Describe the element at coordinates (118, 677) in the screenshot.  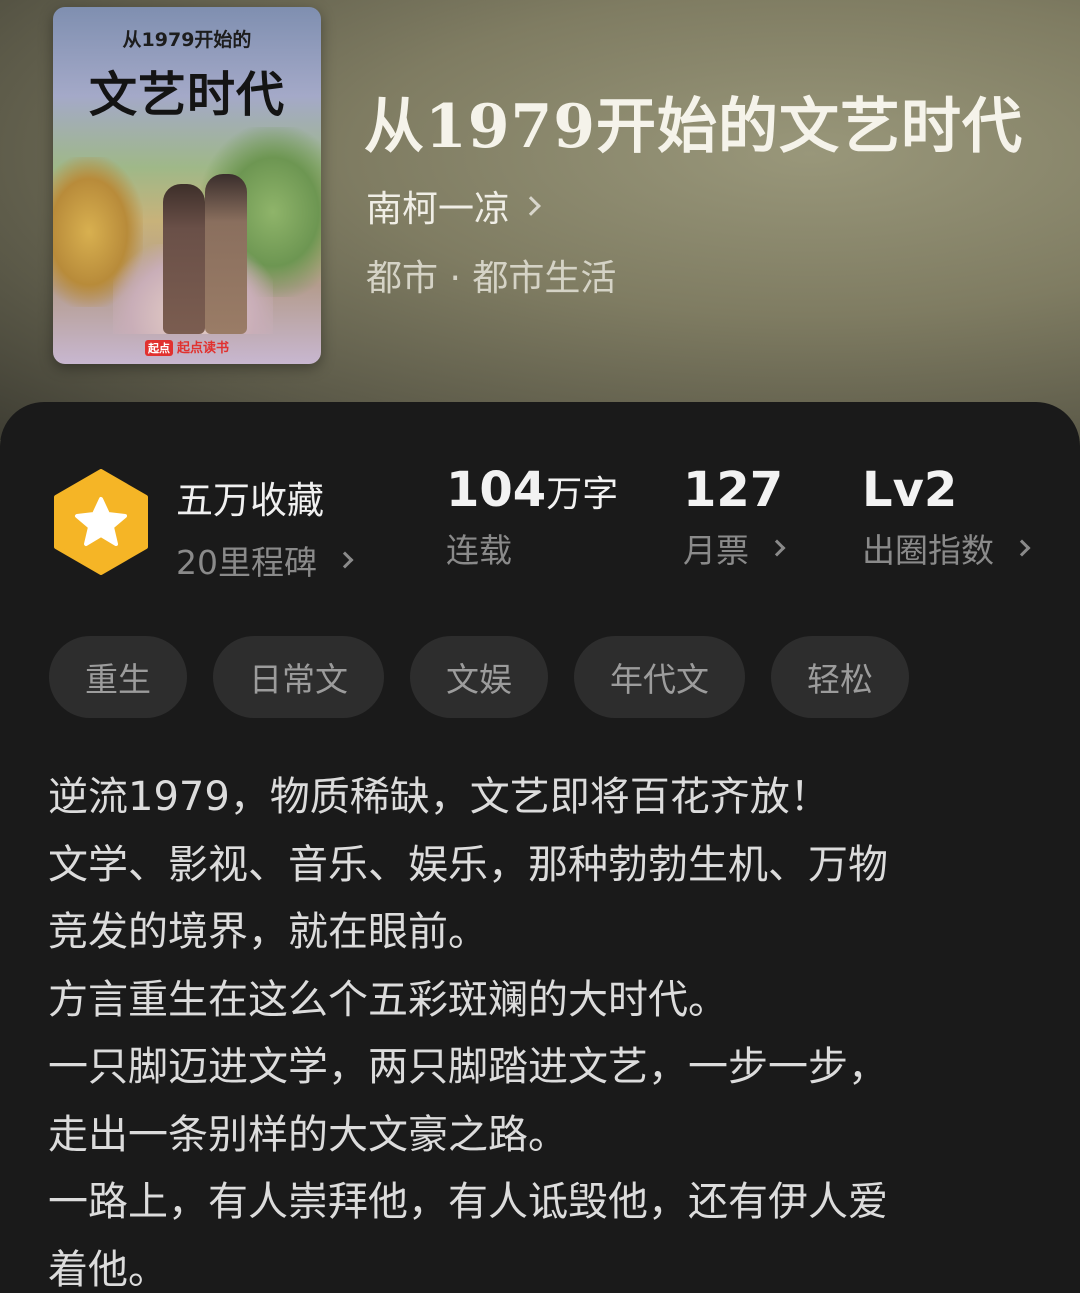
I see `tag-chip: 重生` at that location.